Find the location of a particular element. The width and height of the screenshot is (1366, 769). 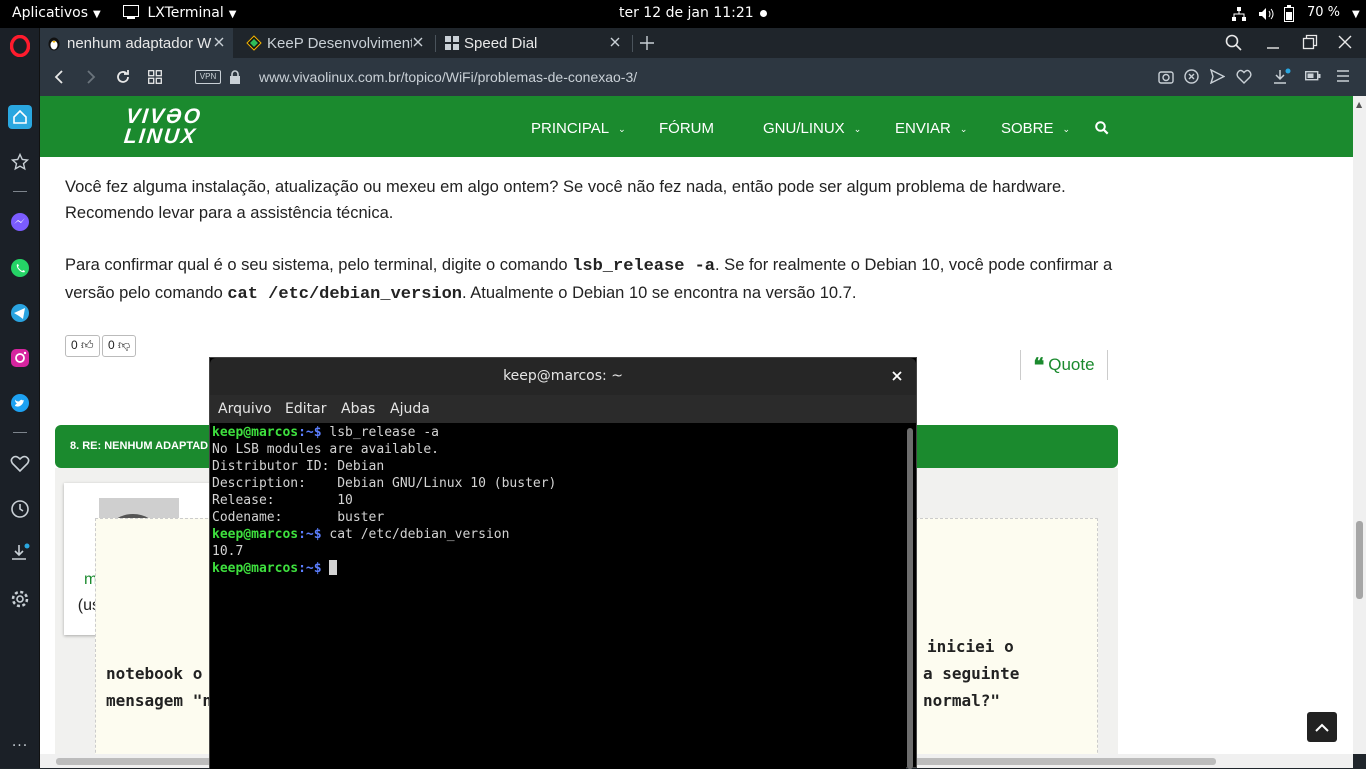

scroll-up-arrow-icon: ▲ is located at coordinates (1359, 104).